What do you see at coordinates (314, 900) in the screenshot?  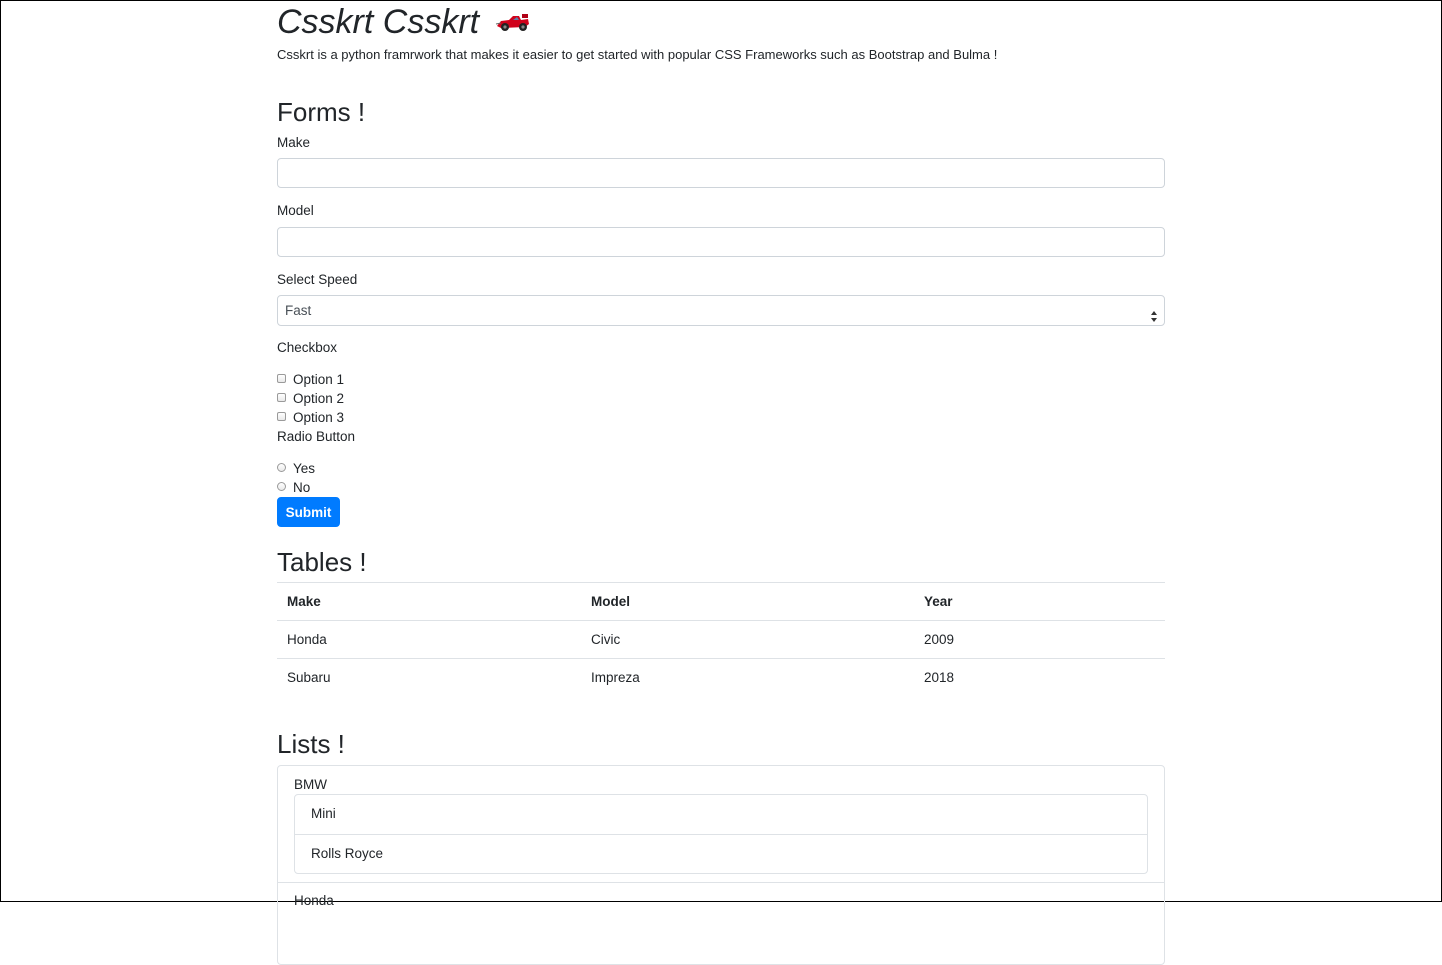 I see `list-group-label: Honda` at bounding box center [314, 900].